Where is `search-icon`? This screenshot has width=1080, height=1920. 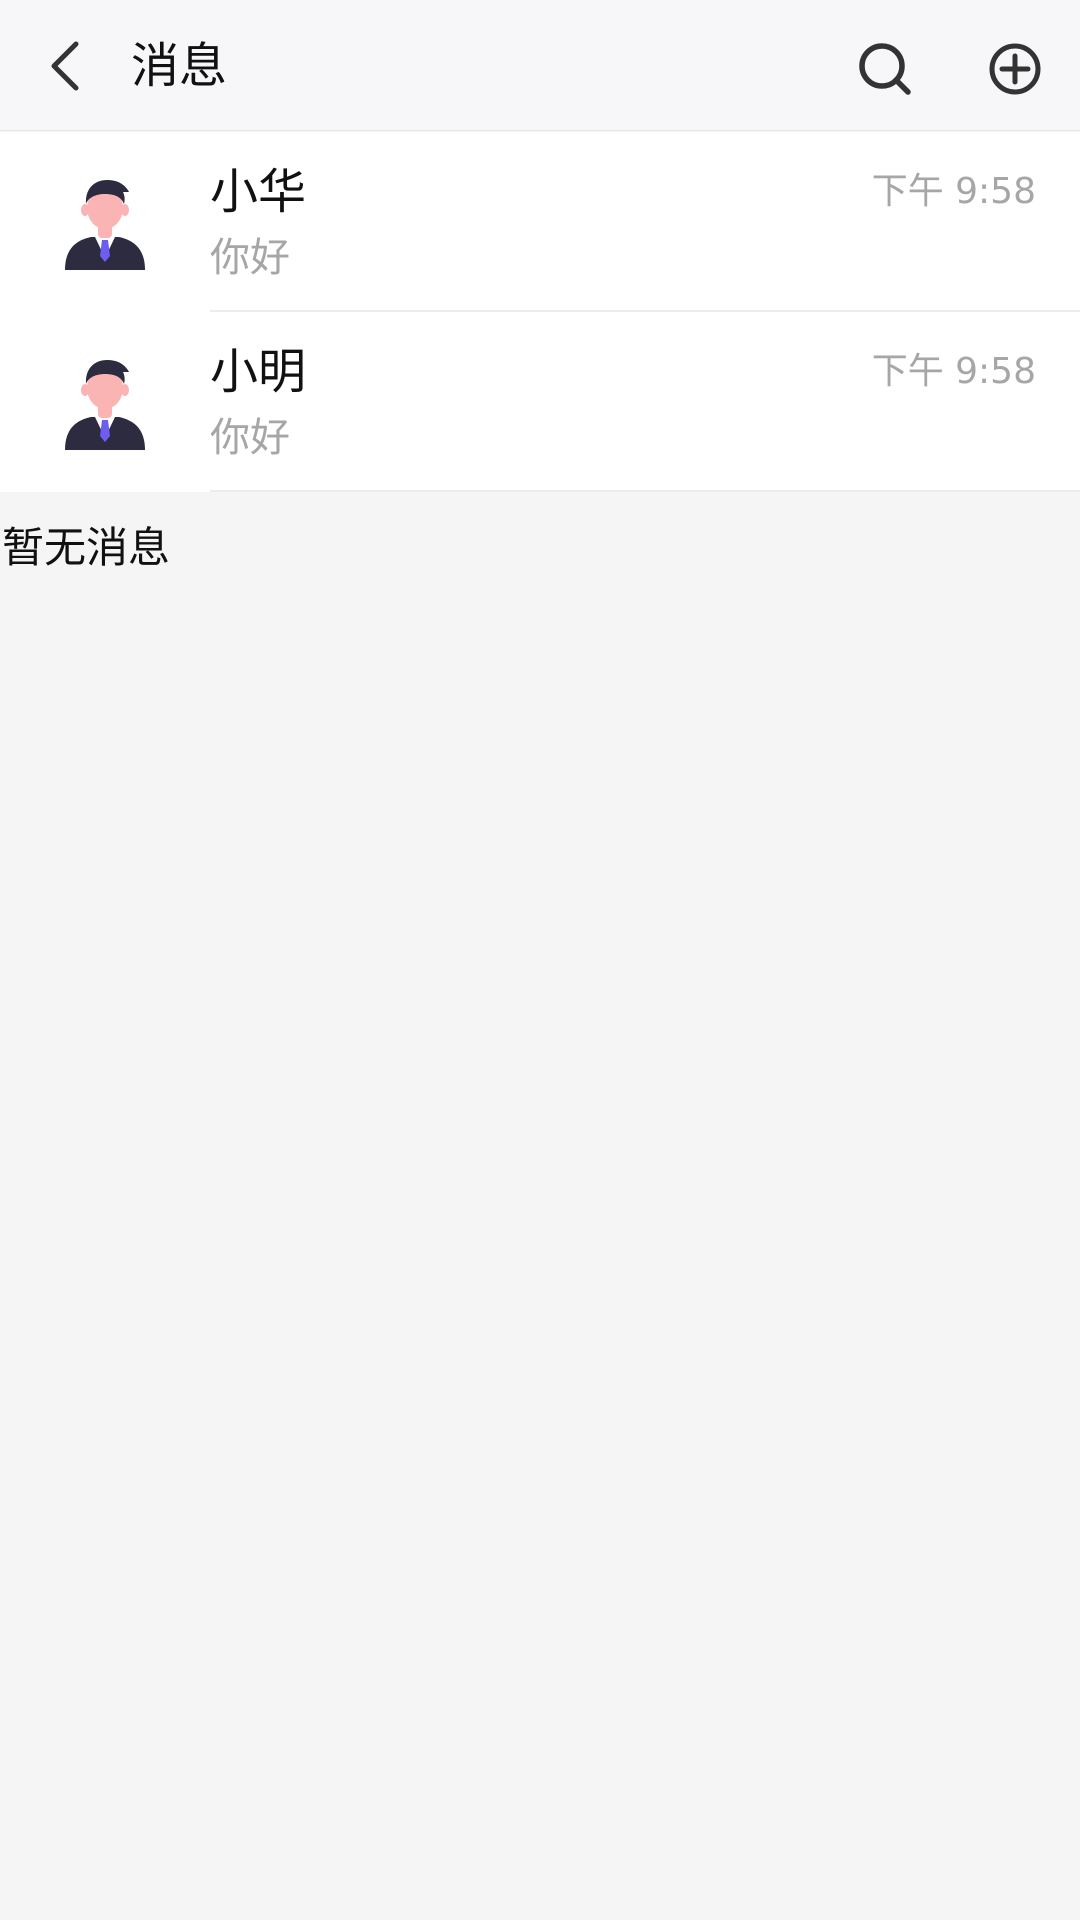 search-icon is located at coordinates (885, 69).